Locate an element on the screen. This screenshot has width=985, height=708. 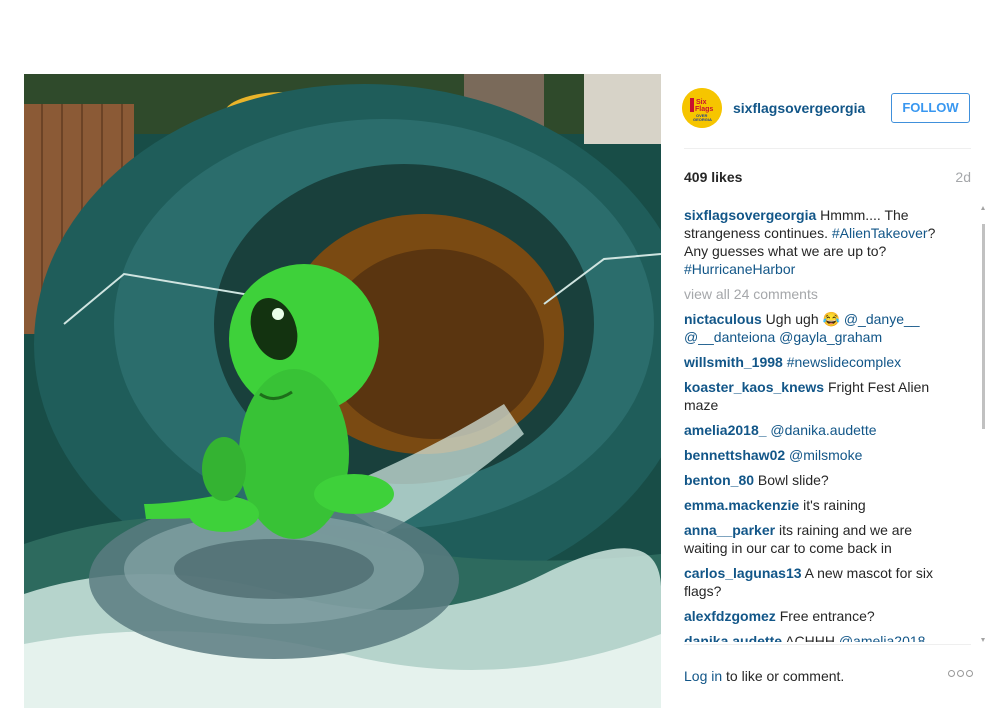
scroll-down-arrow-icon is located at coordinates (983, 640).